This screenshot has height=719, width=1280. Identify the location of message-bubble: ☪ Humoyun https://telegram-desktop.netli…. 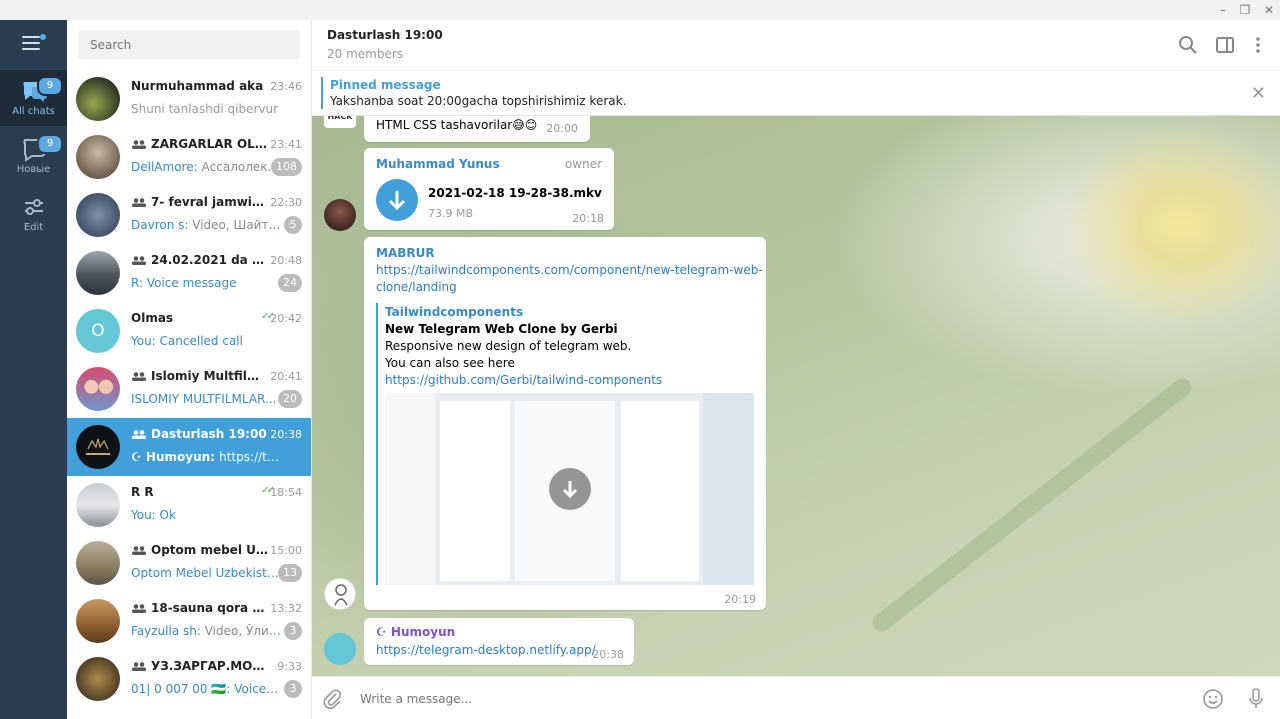
(499, 641).